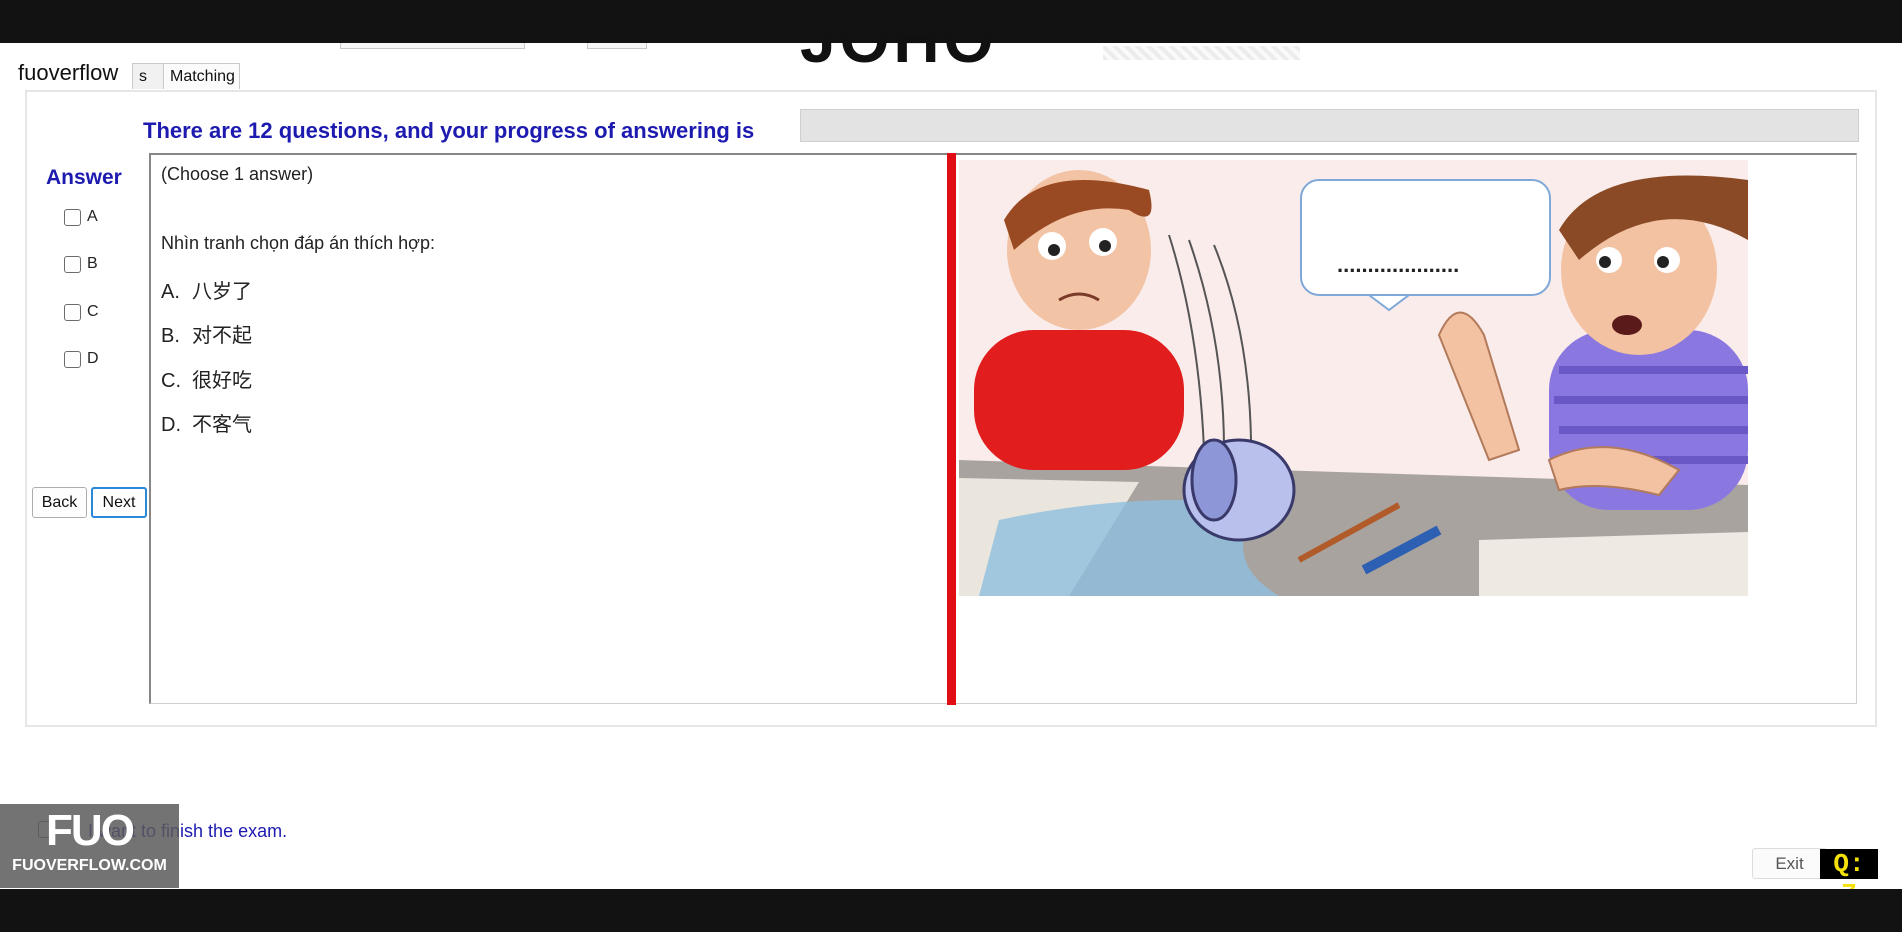 The height and width of the screenshot is (932, 1902). Describe the element at coordinates (298, 243) in the screenshot. I see `question-prompt: Nhìn tranh chọn đáp án thích hợp:` at that location.